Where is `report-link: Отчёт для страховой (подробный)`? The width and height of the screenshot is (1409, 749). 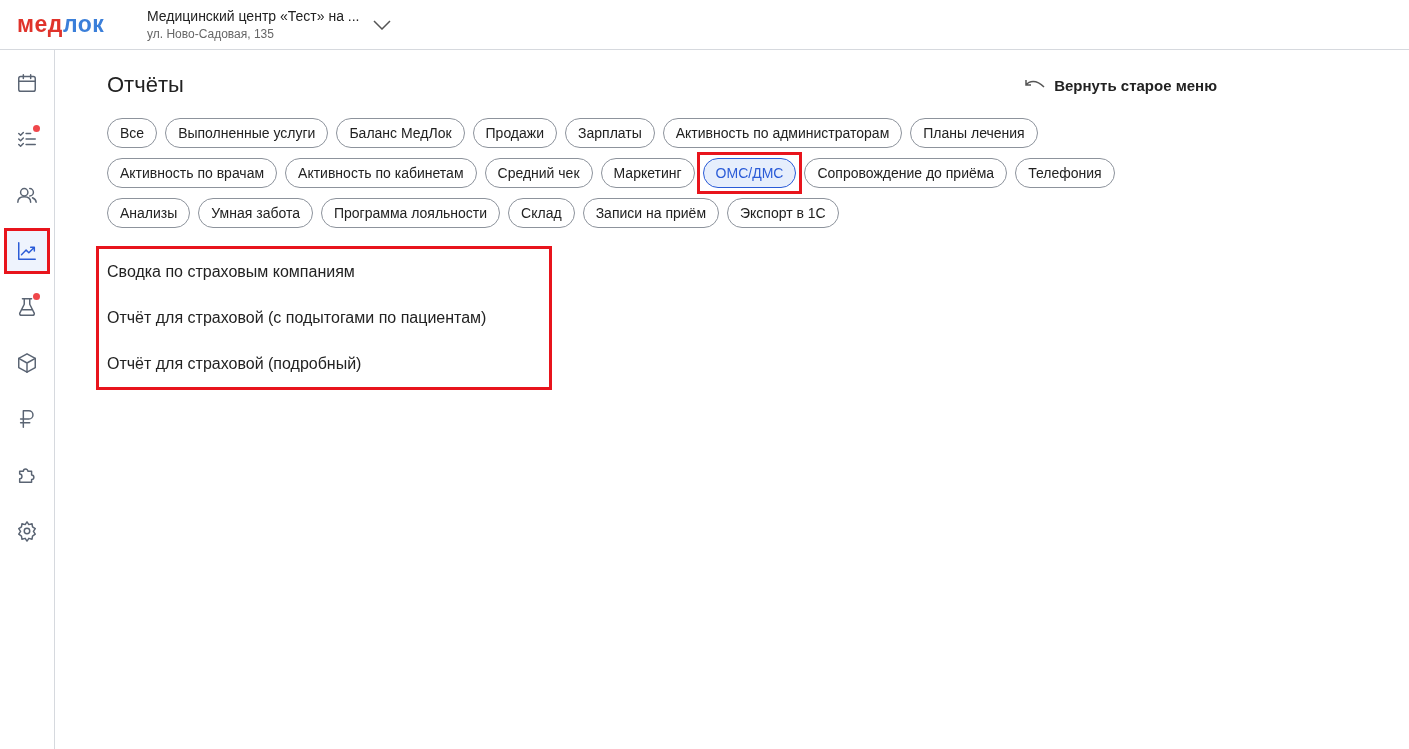 report-link: Отчёт для страховой (подробный) is located at coordinates (328, 364).